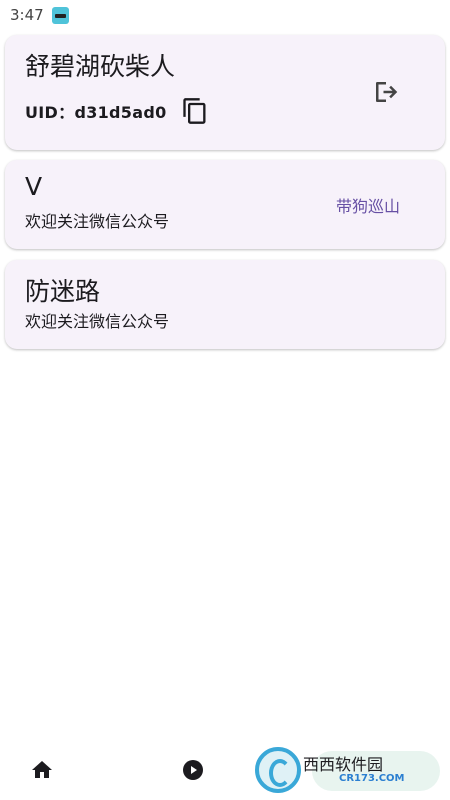 This screenshot has height=800, width=450. I want to click on uid-value: d31d5ad0, so click(120, 112).